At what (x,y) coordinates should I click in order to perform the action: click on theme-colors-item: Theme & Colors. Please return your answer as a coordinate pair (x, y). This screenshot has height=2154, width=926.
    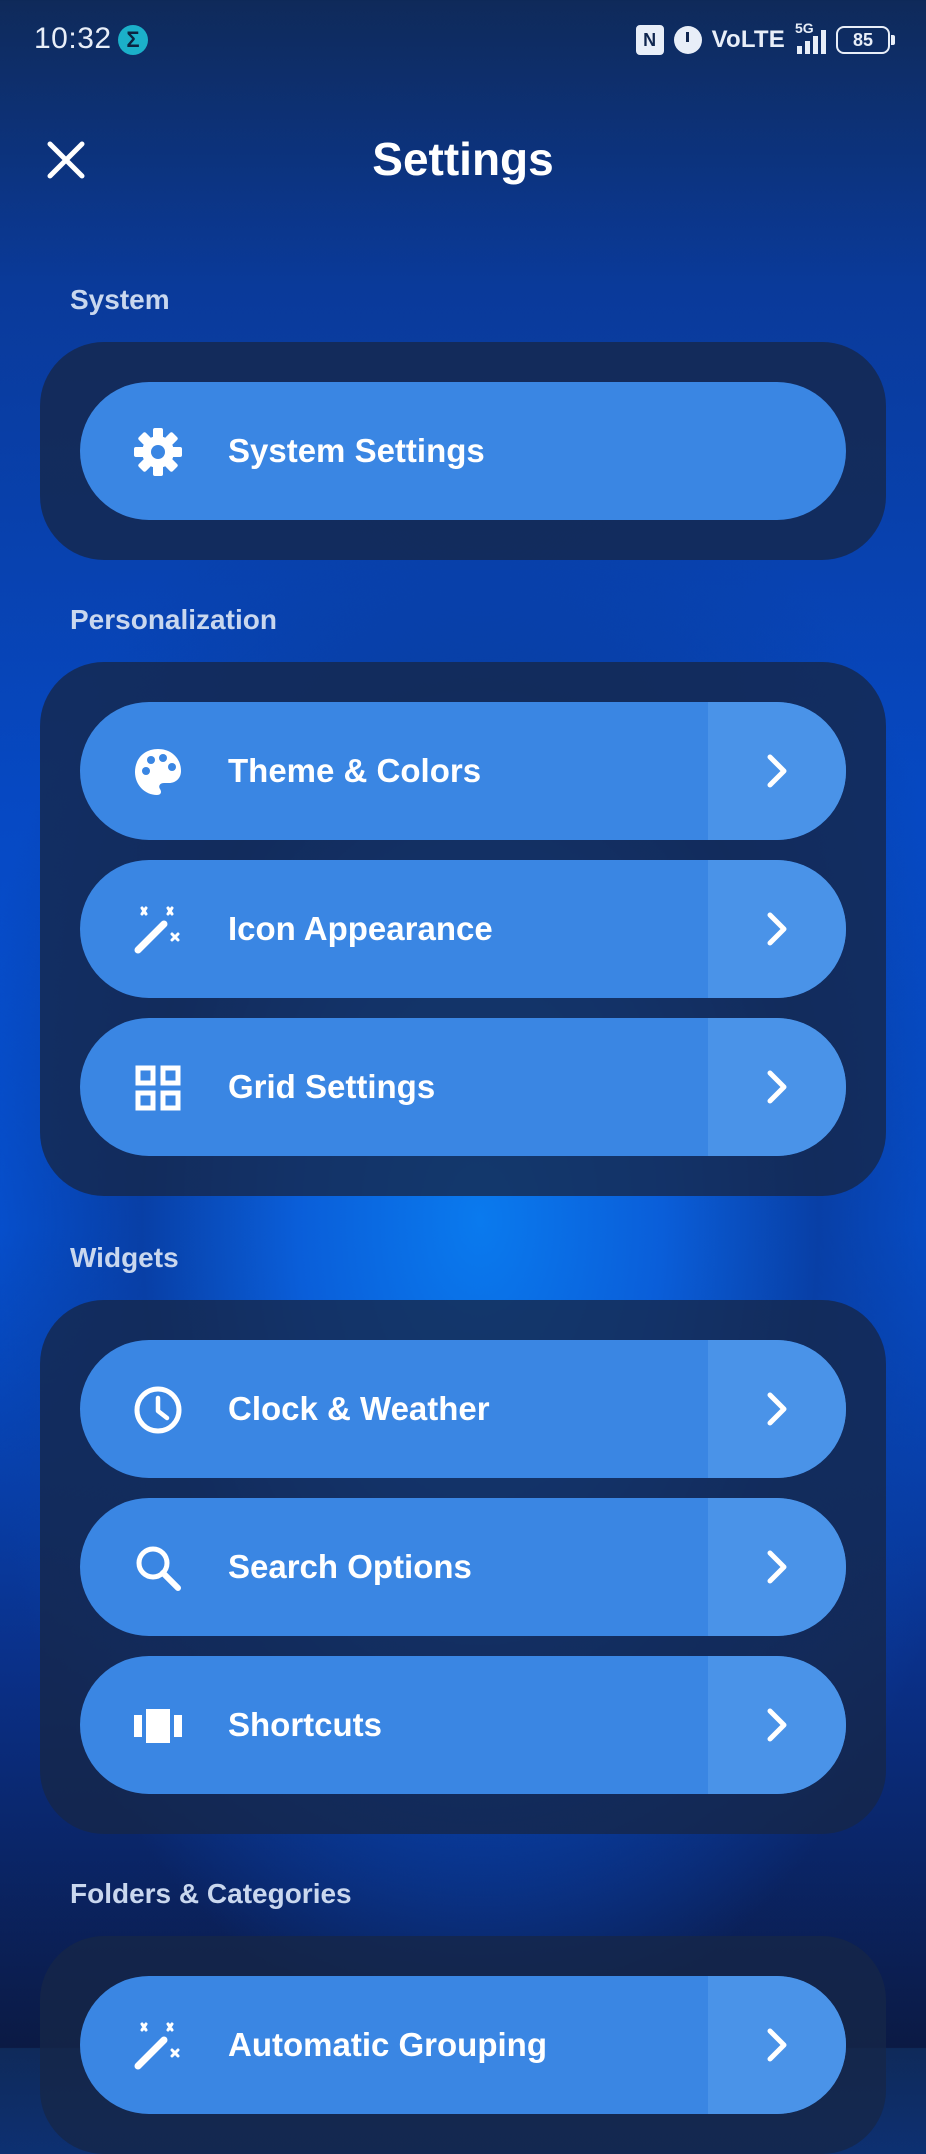
    Looking at the image, I should click on (463, 771).